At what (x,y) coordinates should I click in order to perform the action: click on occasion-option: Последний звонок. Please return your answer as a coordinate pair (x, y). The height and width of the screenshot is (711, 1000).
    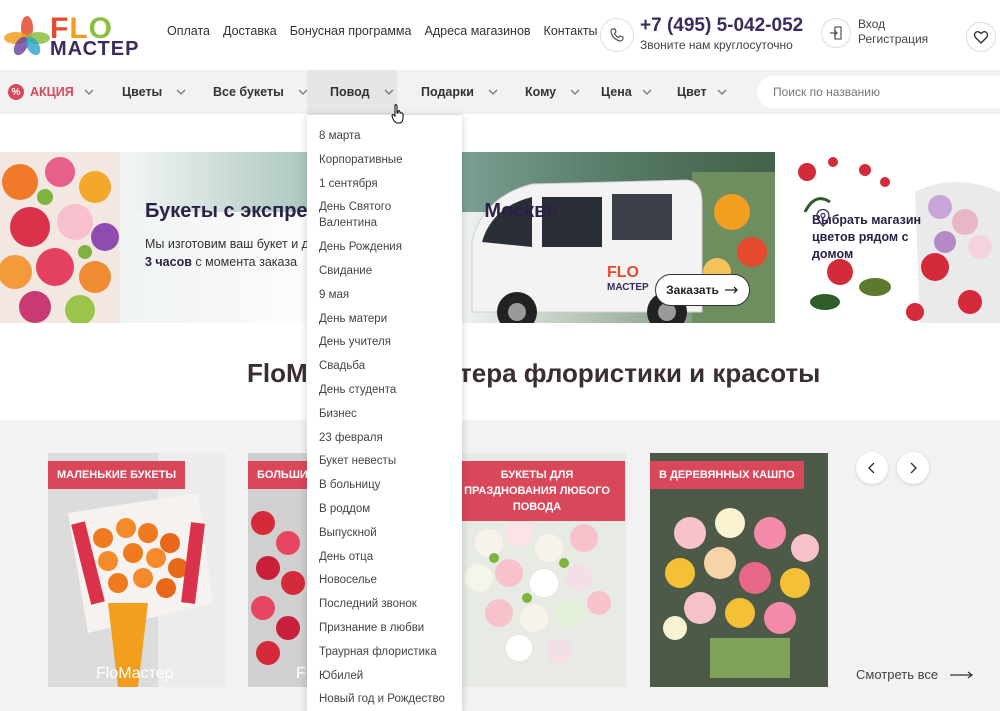
    Looking at the image, I should click on (384, 604).